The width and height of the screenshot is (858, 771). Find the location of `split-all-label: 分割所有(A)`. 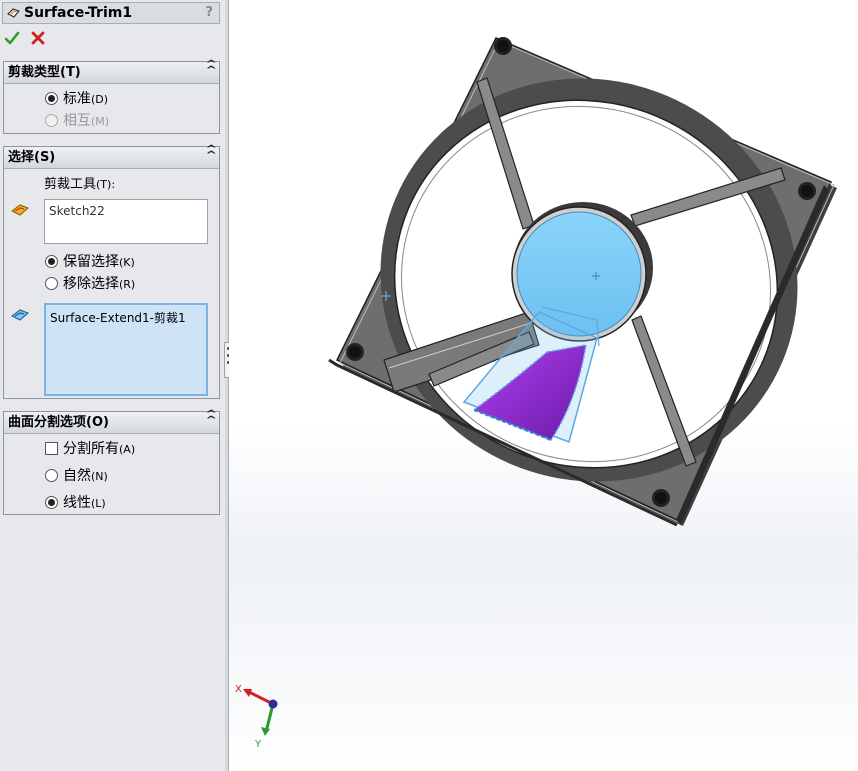

split-all-label: 分割所有(A) is located at coordinates (99, 449).